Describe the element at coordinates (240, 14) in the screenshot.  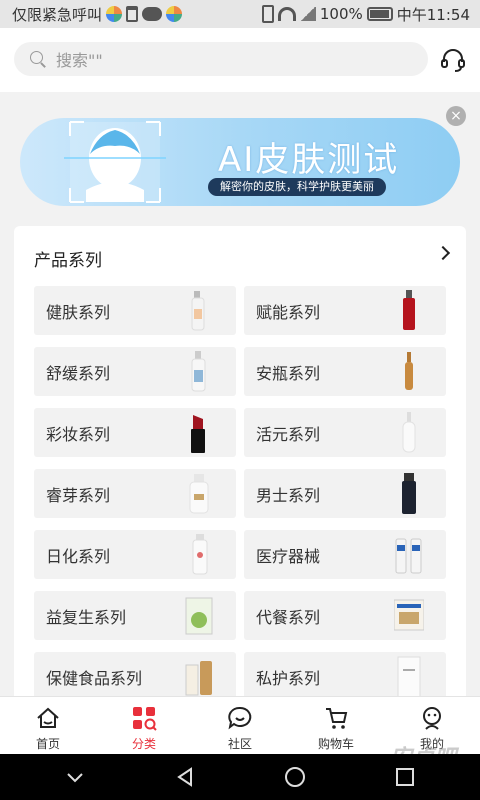
I see `status-bar: 仅限紧急呼叫 100% 中午11:54` at that location.